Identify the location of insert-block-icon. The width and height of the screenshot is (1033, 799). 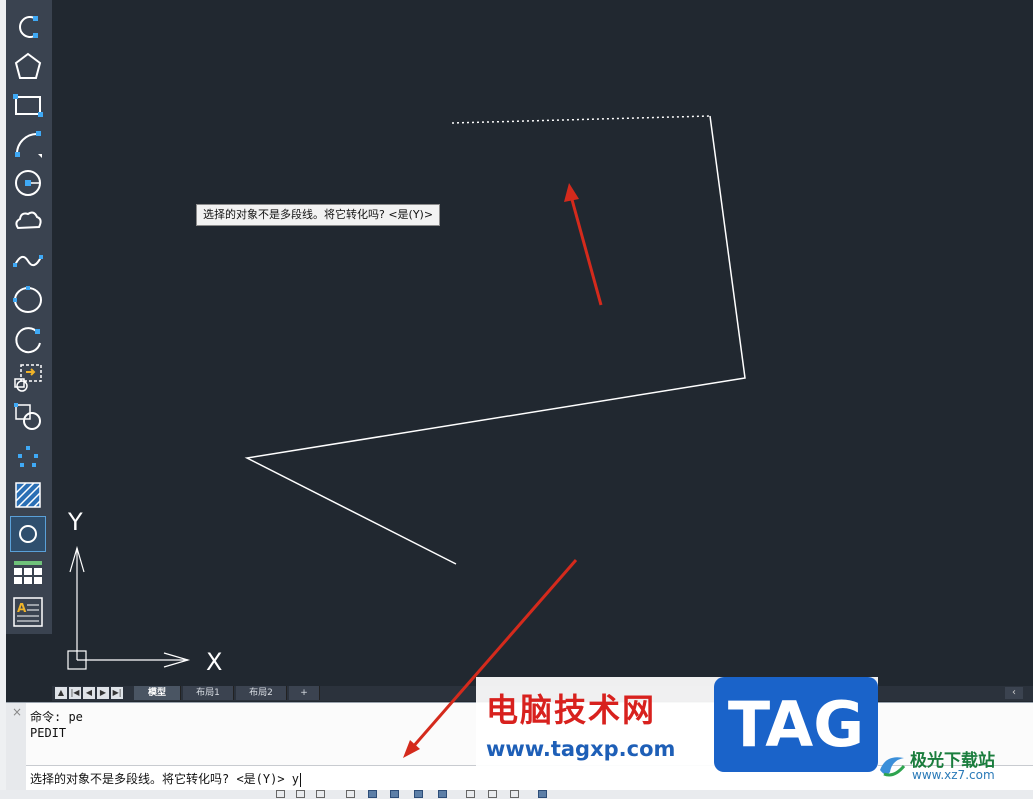
(28, 378).